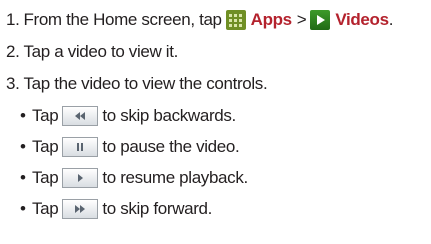 This screenshot has width=431, height=244. I want to click on bullet-text: to pause the video., so click(171, 146).